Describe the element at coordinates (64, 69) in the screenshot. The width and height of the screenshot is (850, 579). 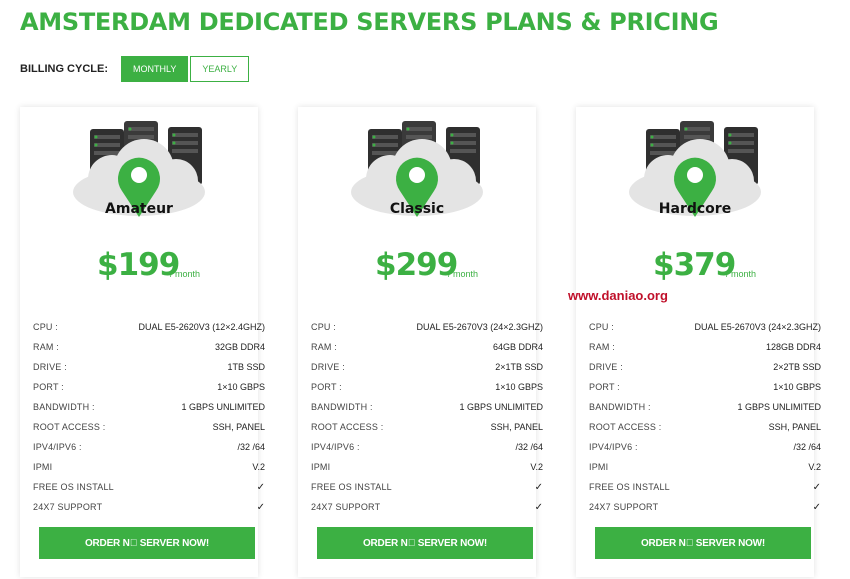
I see `billing-cycle-label: BILLING CYCLE:` at that location.